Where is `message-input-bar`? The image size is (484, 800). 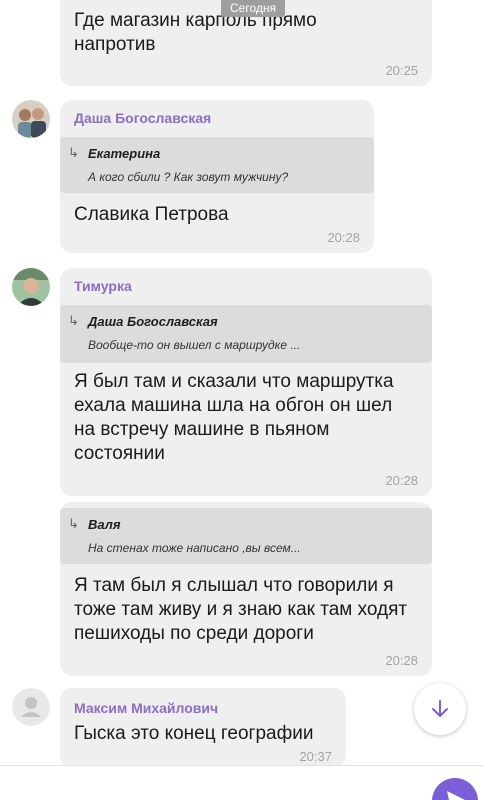
message-input-bar is located at coordinates (242, 782).